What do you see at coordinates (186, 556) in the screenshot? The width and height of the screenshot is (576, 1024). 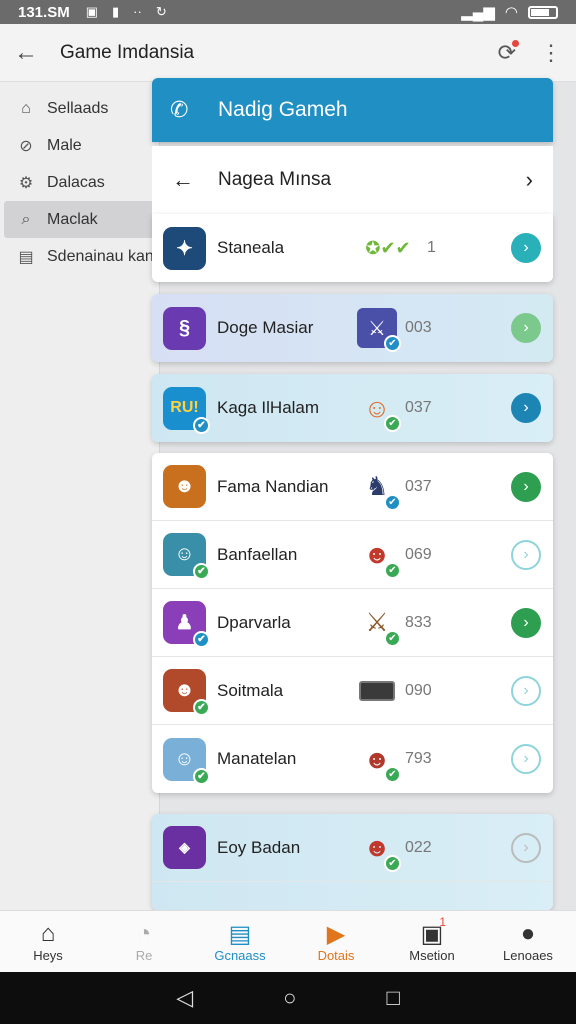 I see `game-icon: ☺ ✔` at bounding box center [186, 556].